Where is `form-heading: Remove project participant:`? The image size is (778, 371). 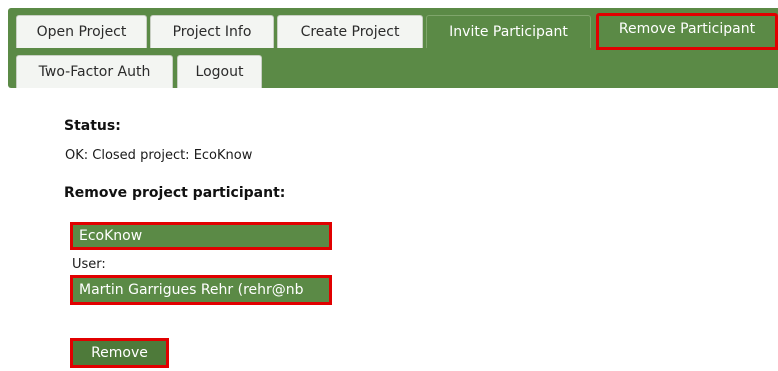 form-heading: Remove project participant: is located at coordinates (175, 193).